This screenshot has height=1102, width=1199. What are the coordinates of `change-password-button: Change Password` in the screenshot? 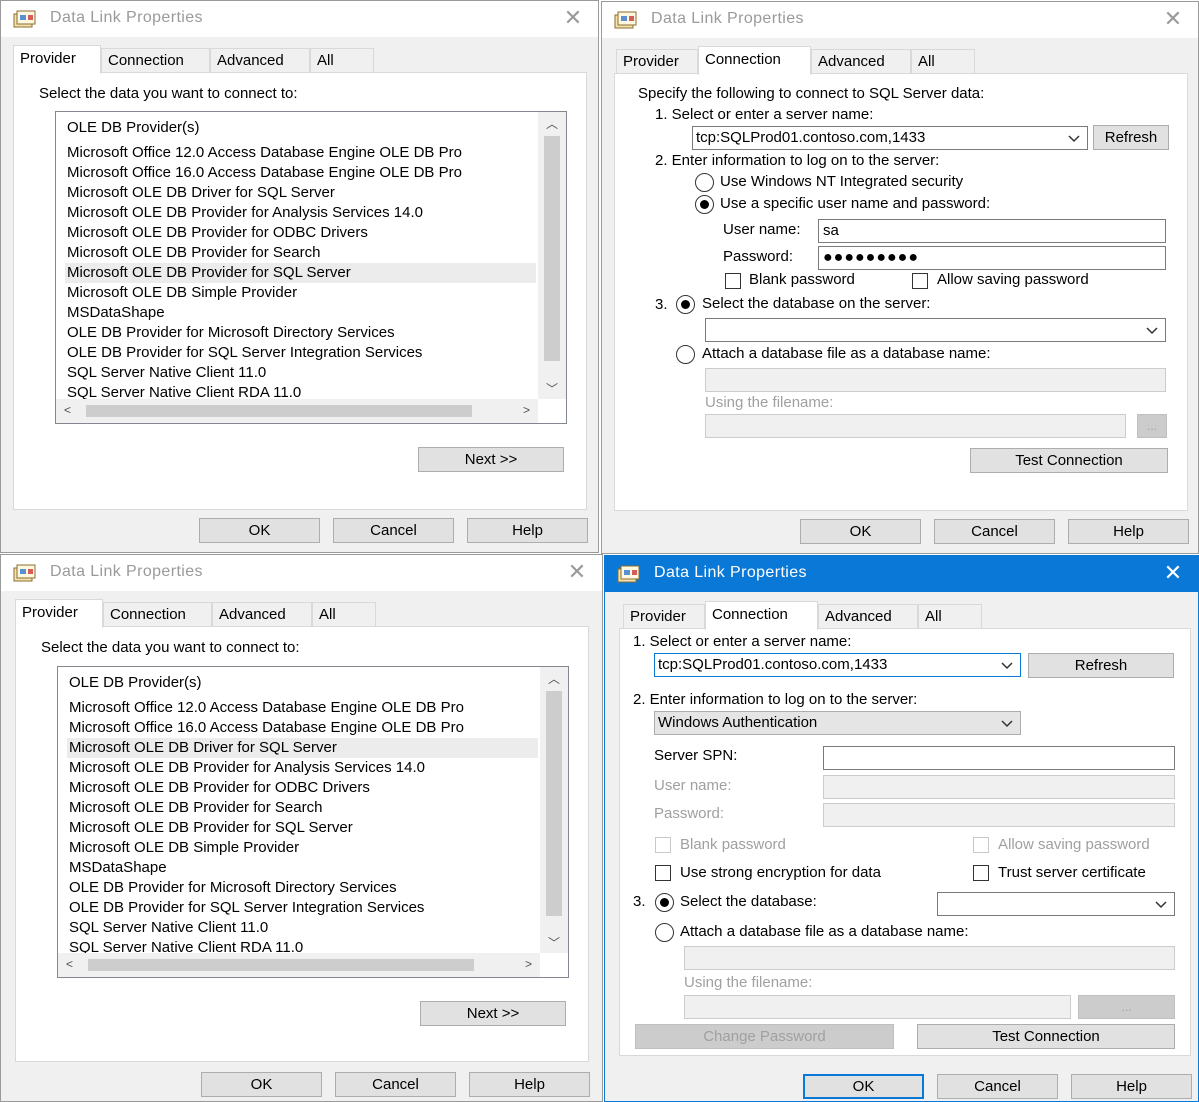 It's located at (764, 1036).